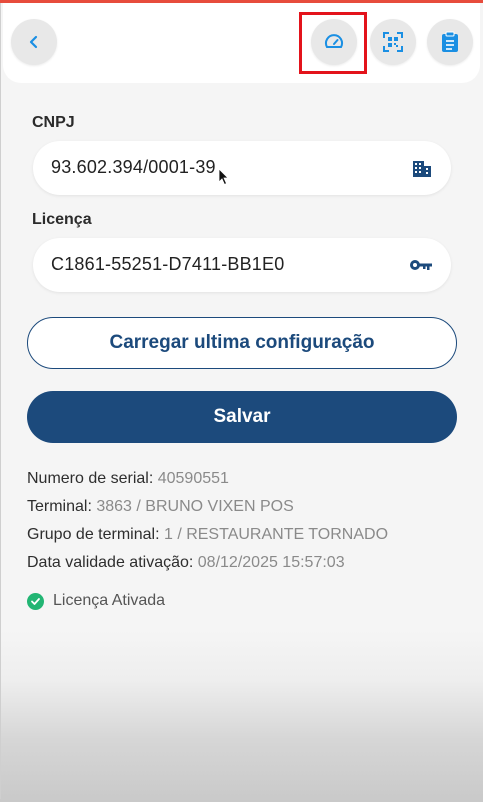 This screenshot has width=483, height=802. I want to click on cnpj-value: 93.602.394/0001-39, so click(133, 167).